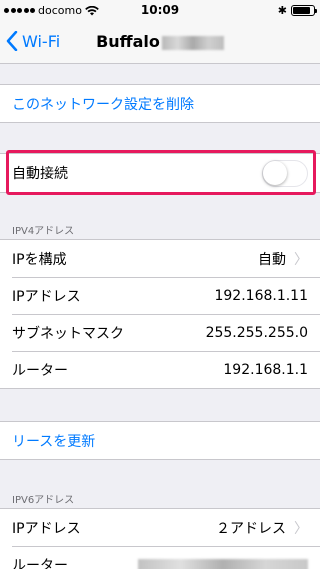  Describe the element at coordinates (272, 259) in the screenshot. I see `row-value: 自動` at that location.